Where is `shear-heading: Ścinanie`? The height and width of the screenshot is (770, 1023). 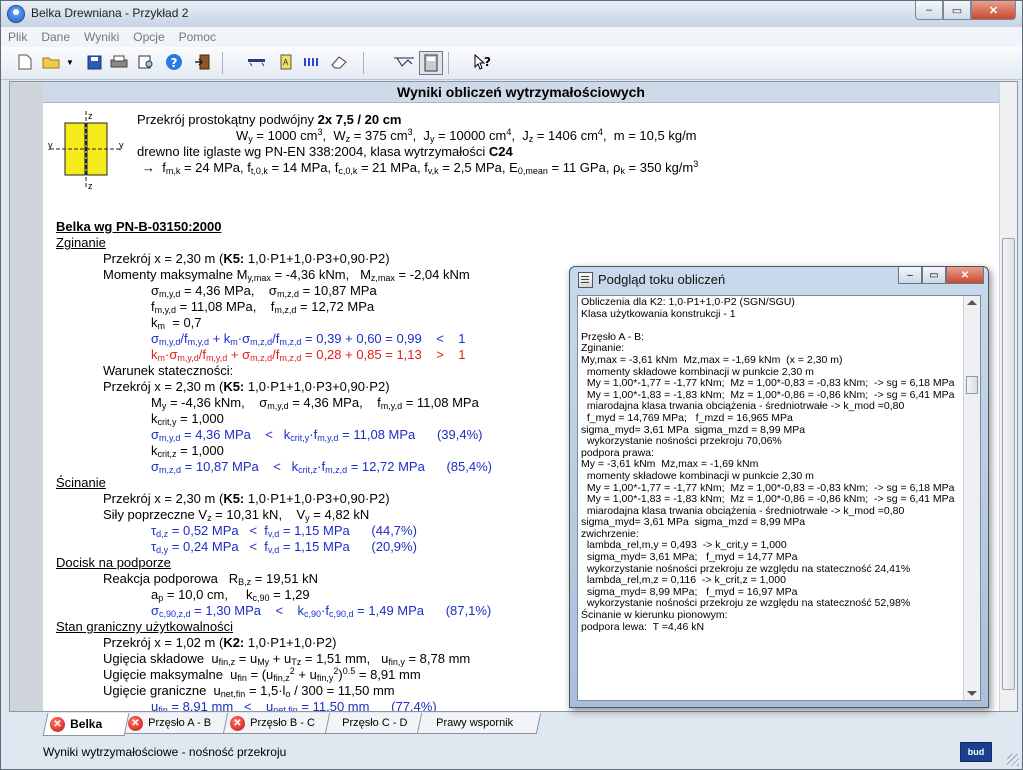
shear-heading: Ścinanie is located at coordinates (81, 482).